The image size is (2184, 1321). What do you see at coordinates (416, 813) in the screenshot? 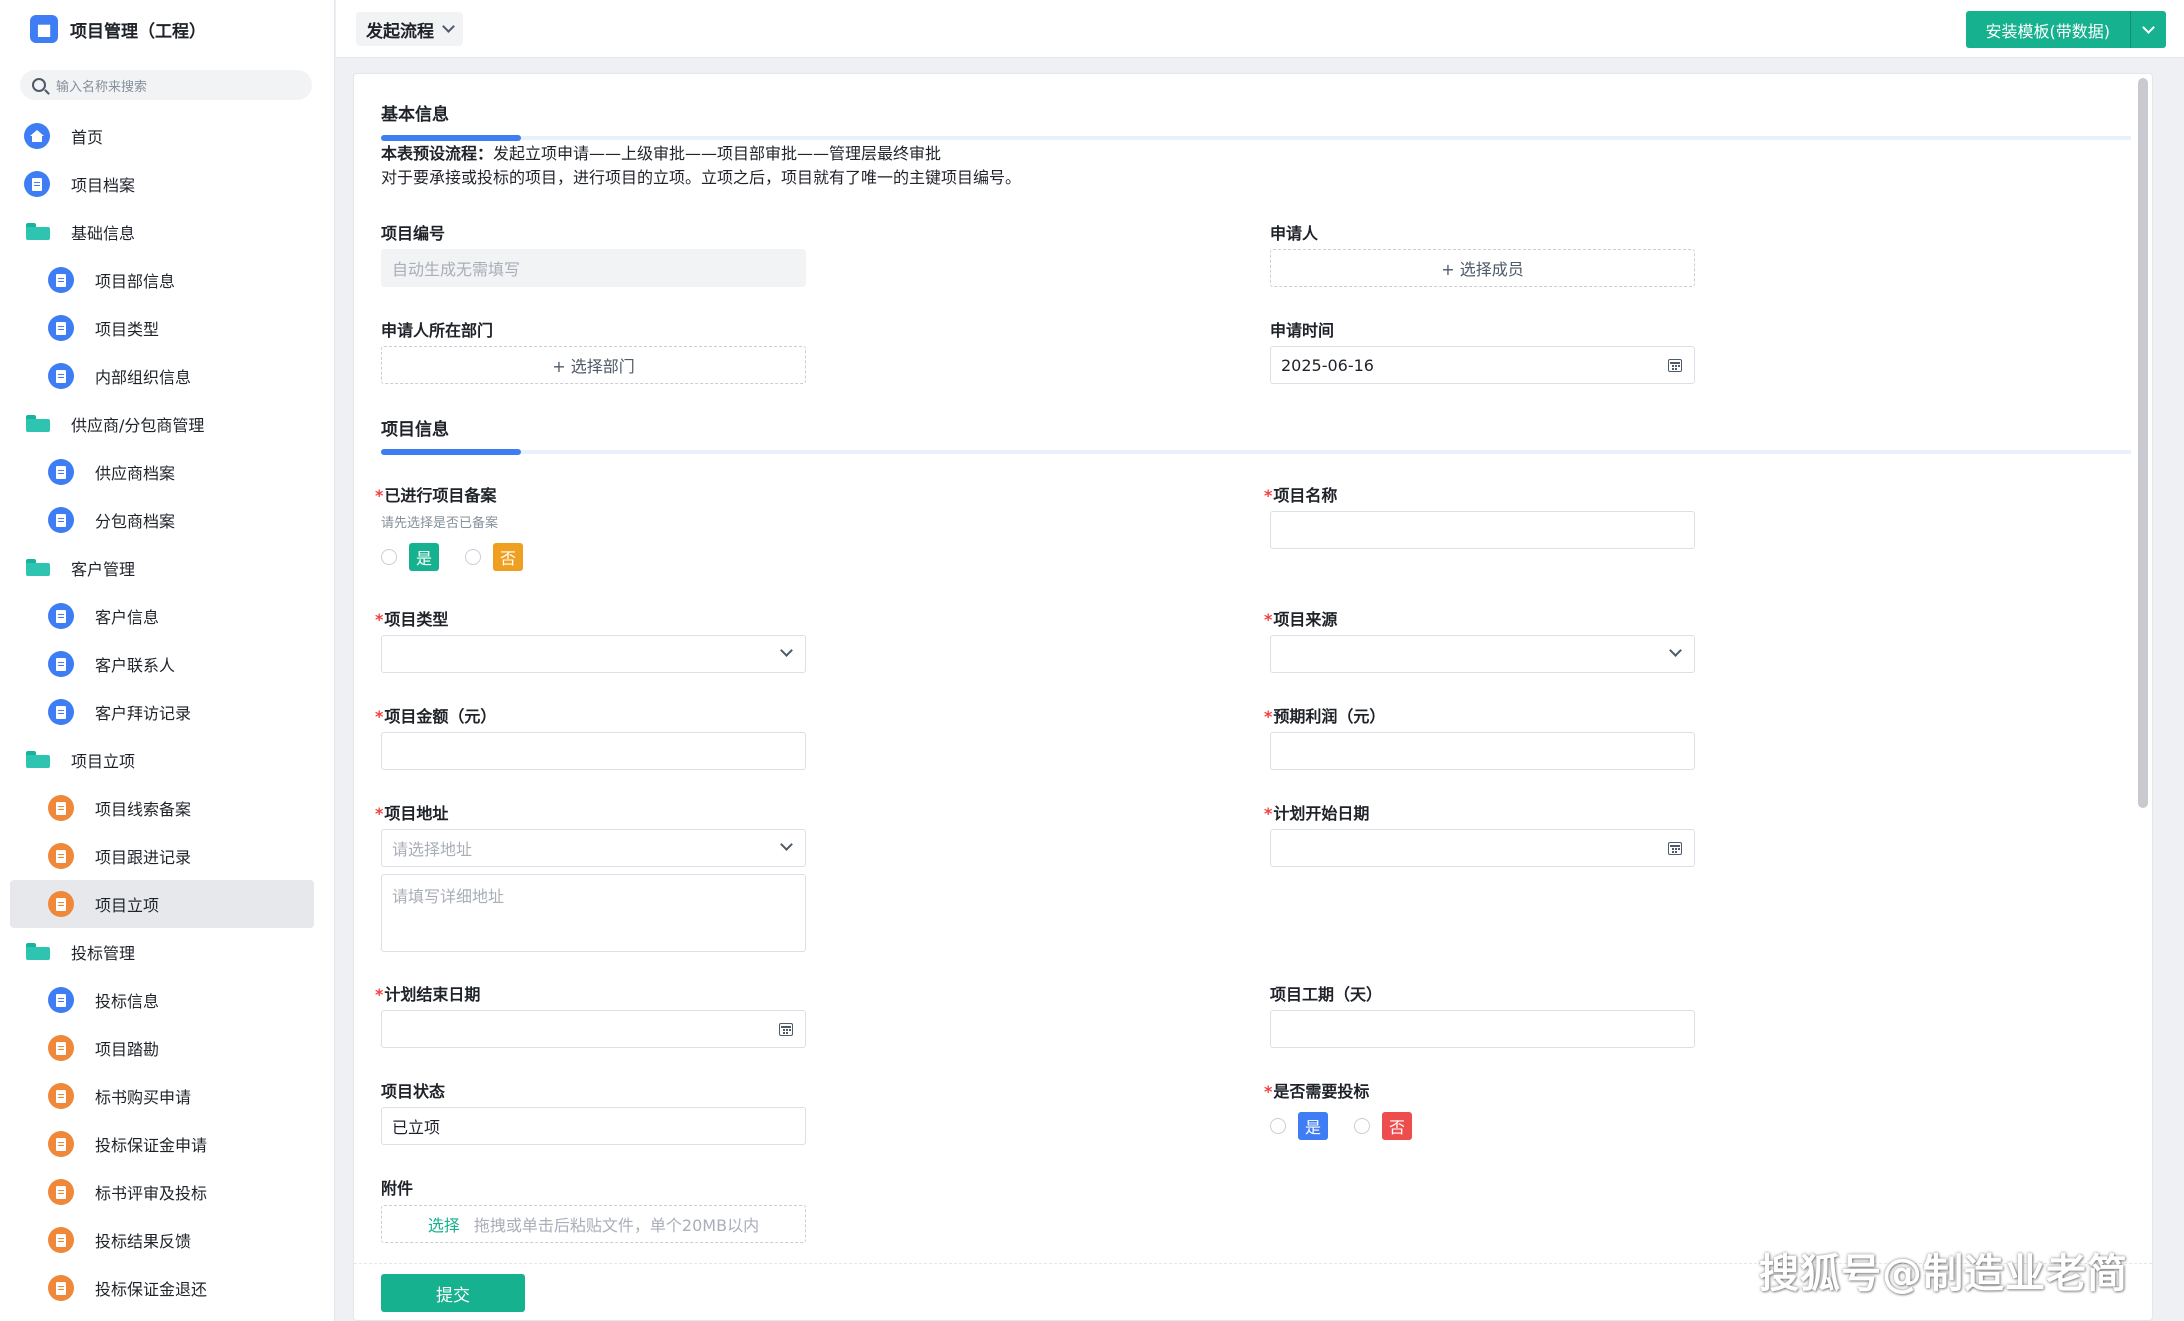
I see `address-label-text: 项目地址` at bounding box center [416, 813].